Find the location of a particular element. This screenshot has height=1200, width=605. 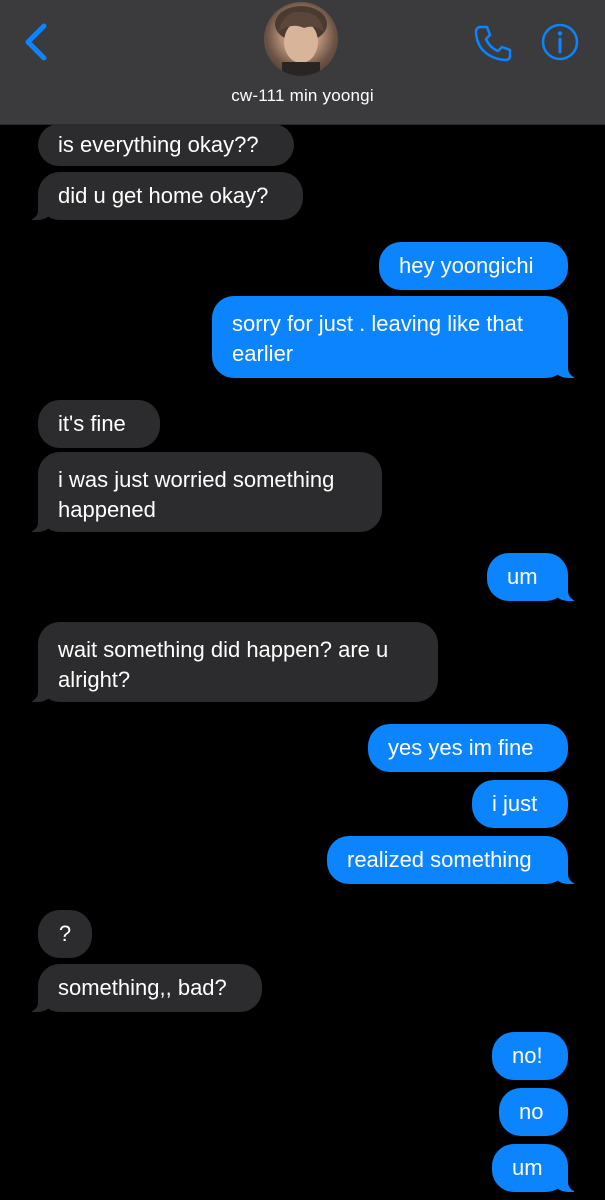

phone-icon is located at coordinates (493, 43).